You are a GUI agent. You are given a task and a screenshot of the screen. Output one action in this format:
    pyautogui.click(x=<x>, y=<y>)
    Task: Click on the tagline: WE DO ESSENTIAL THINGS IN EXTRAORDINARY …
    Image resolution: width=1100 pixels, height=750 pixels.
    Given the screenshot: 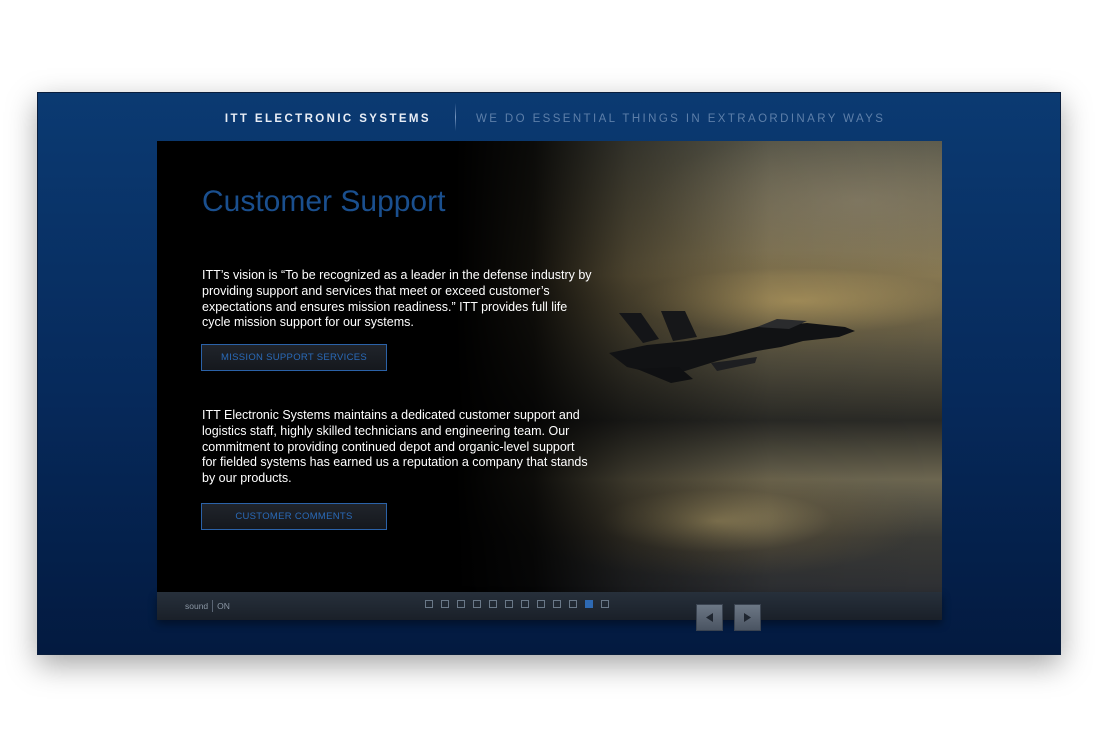 What is the action you would take?
    pyautogui.click(x=681, y=119)
    